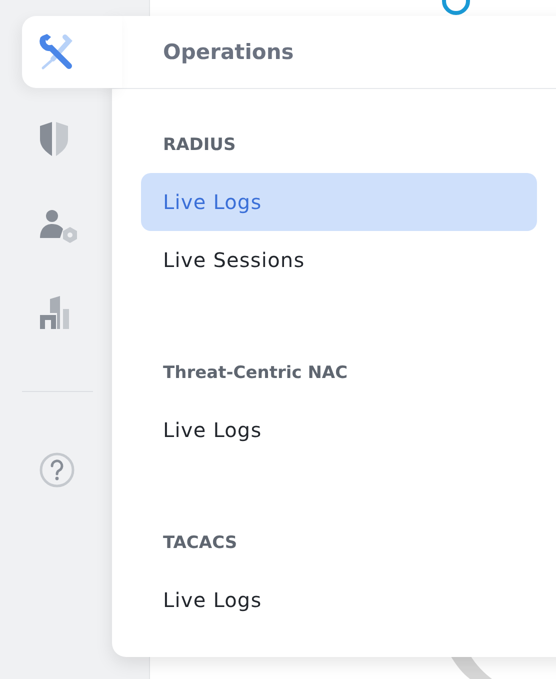  What do you see at coordinates (228, 52) in the screenshot?
I see `menu-title: Operations` at bounding box center [228, 52].